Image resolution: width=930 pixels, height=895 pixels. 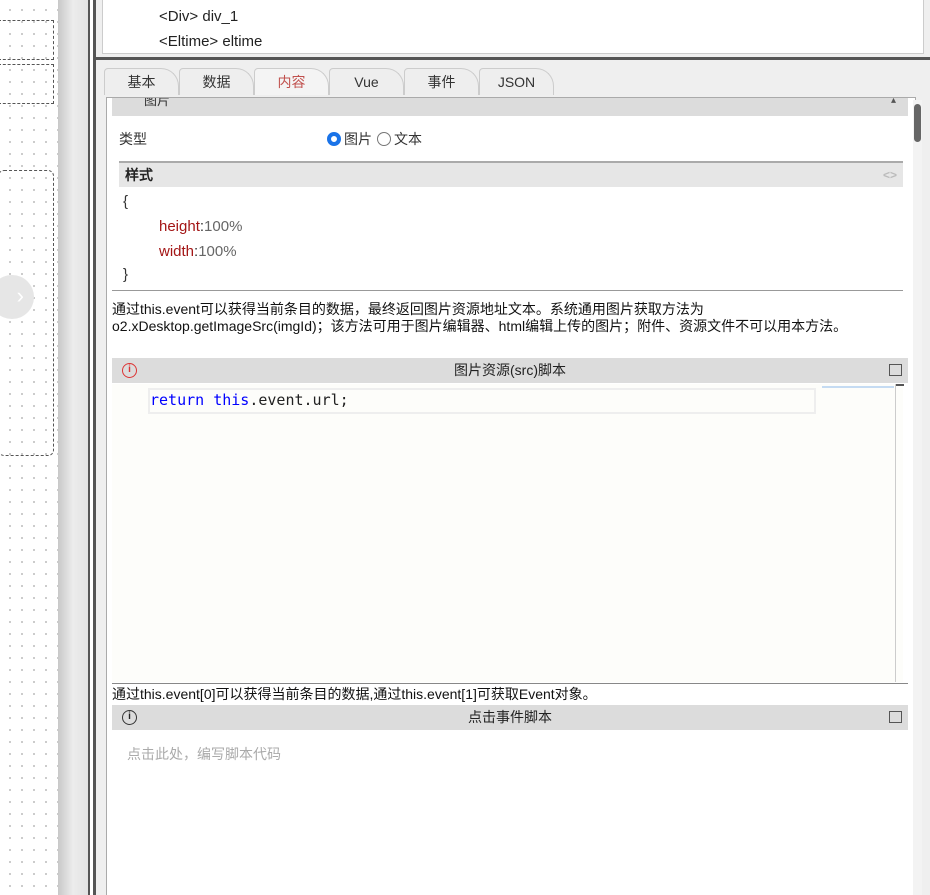 What do you see at coordinates (358, 139) in the screenshot?
I see `radio-image-label: 图片` at bounding box center [358, 139].